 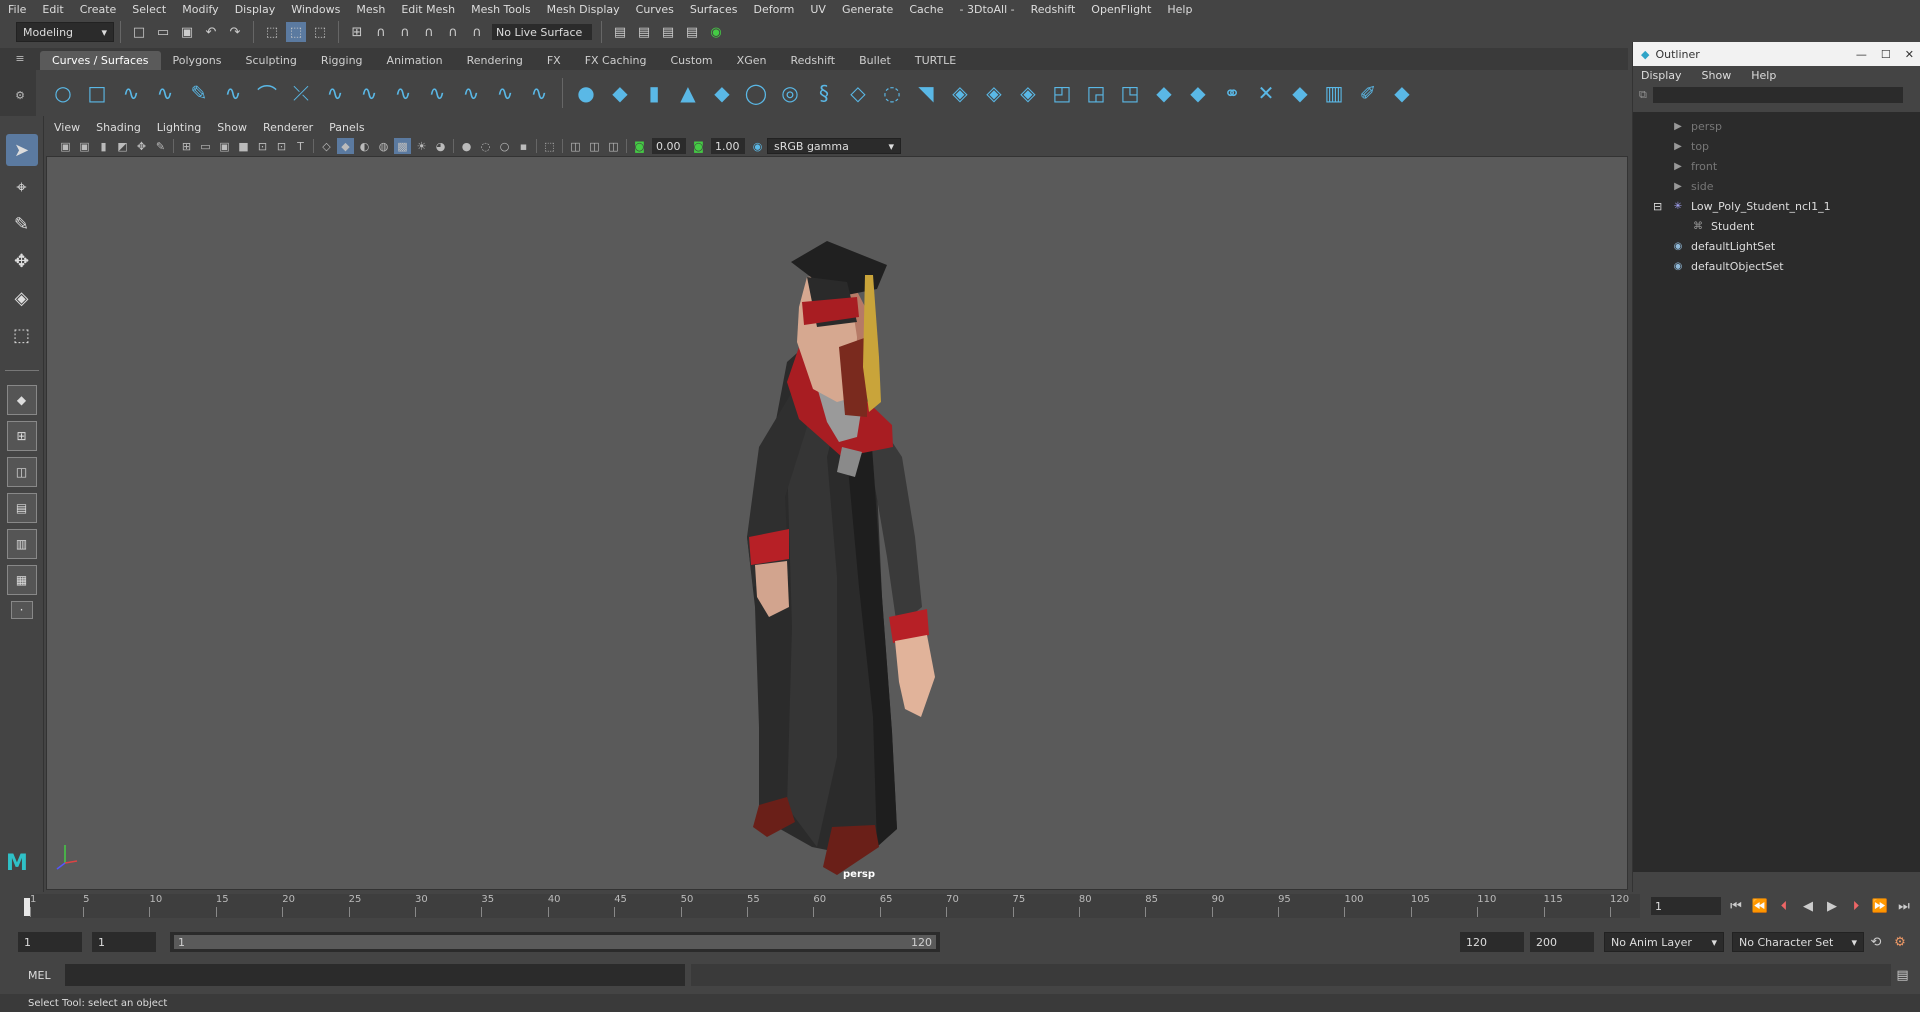 What do you see at coordinates (655, 9) in the screenshot?
I see `menu-curves: Curves` at bounding box center [655, 9].